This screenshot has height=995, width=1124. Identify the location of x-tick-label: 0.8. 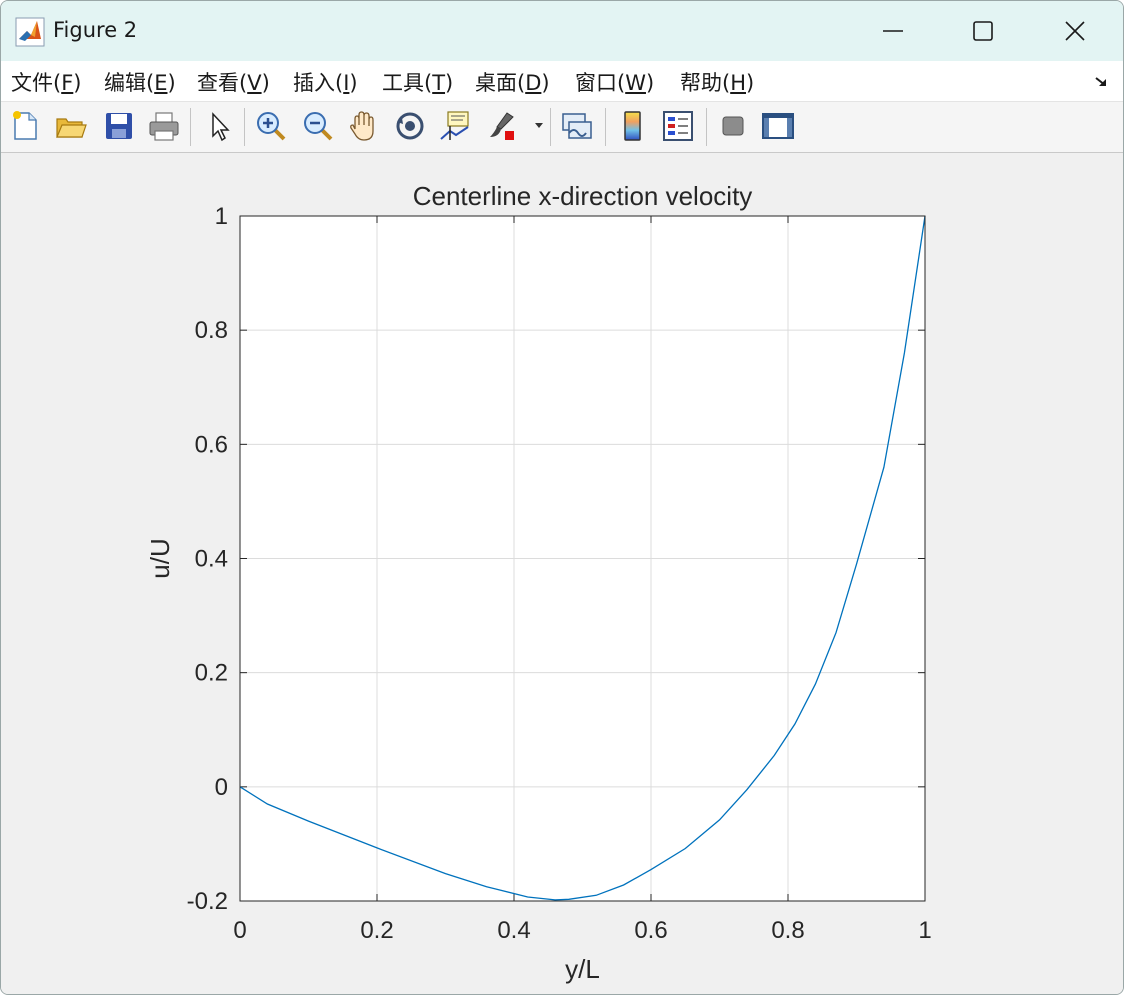
(787, 930).